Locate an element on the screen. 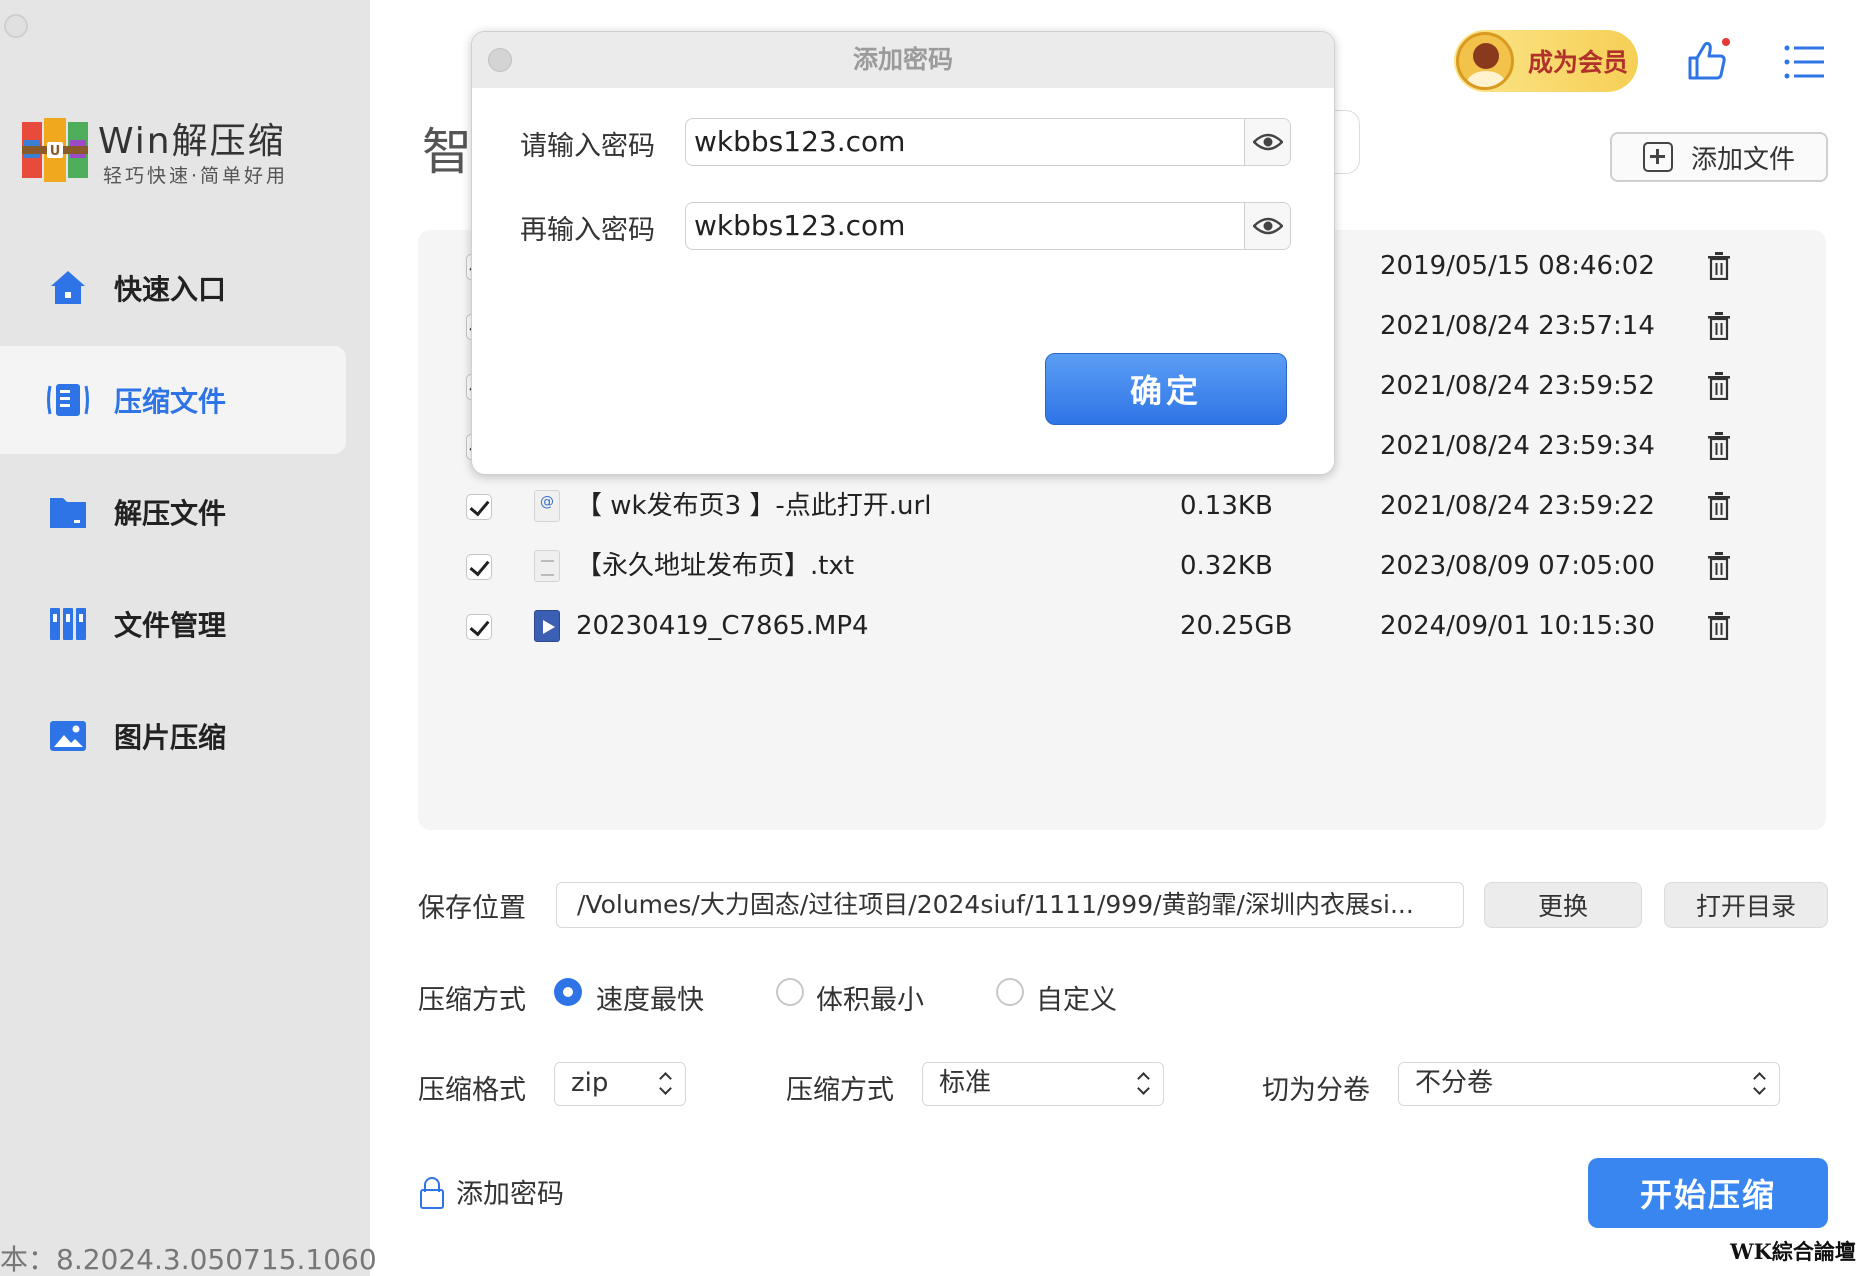  add-file-button: 添加文件 is located at coordinates (1719, 157).